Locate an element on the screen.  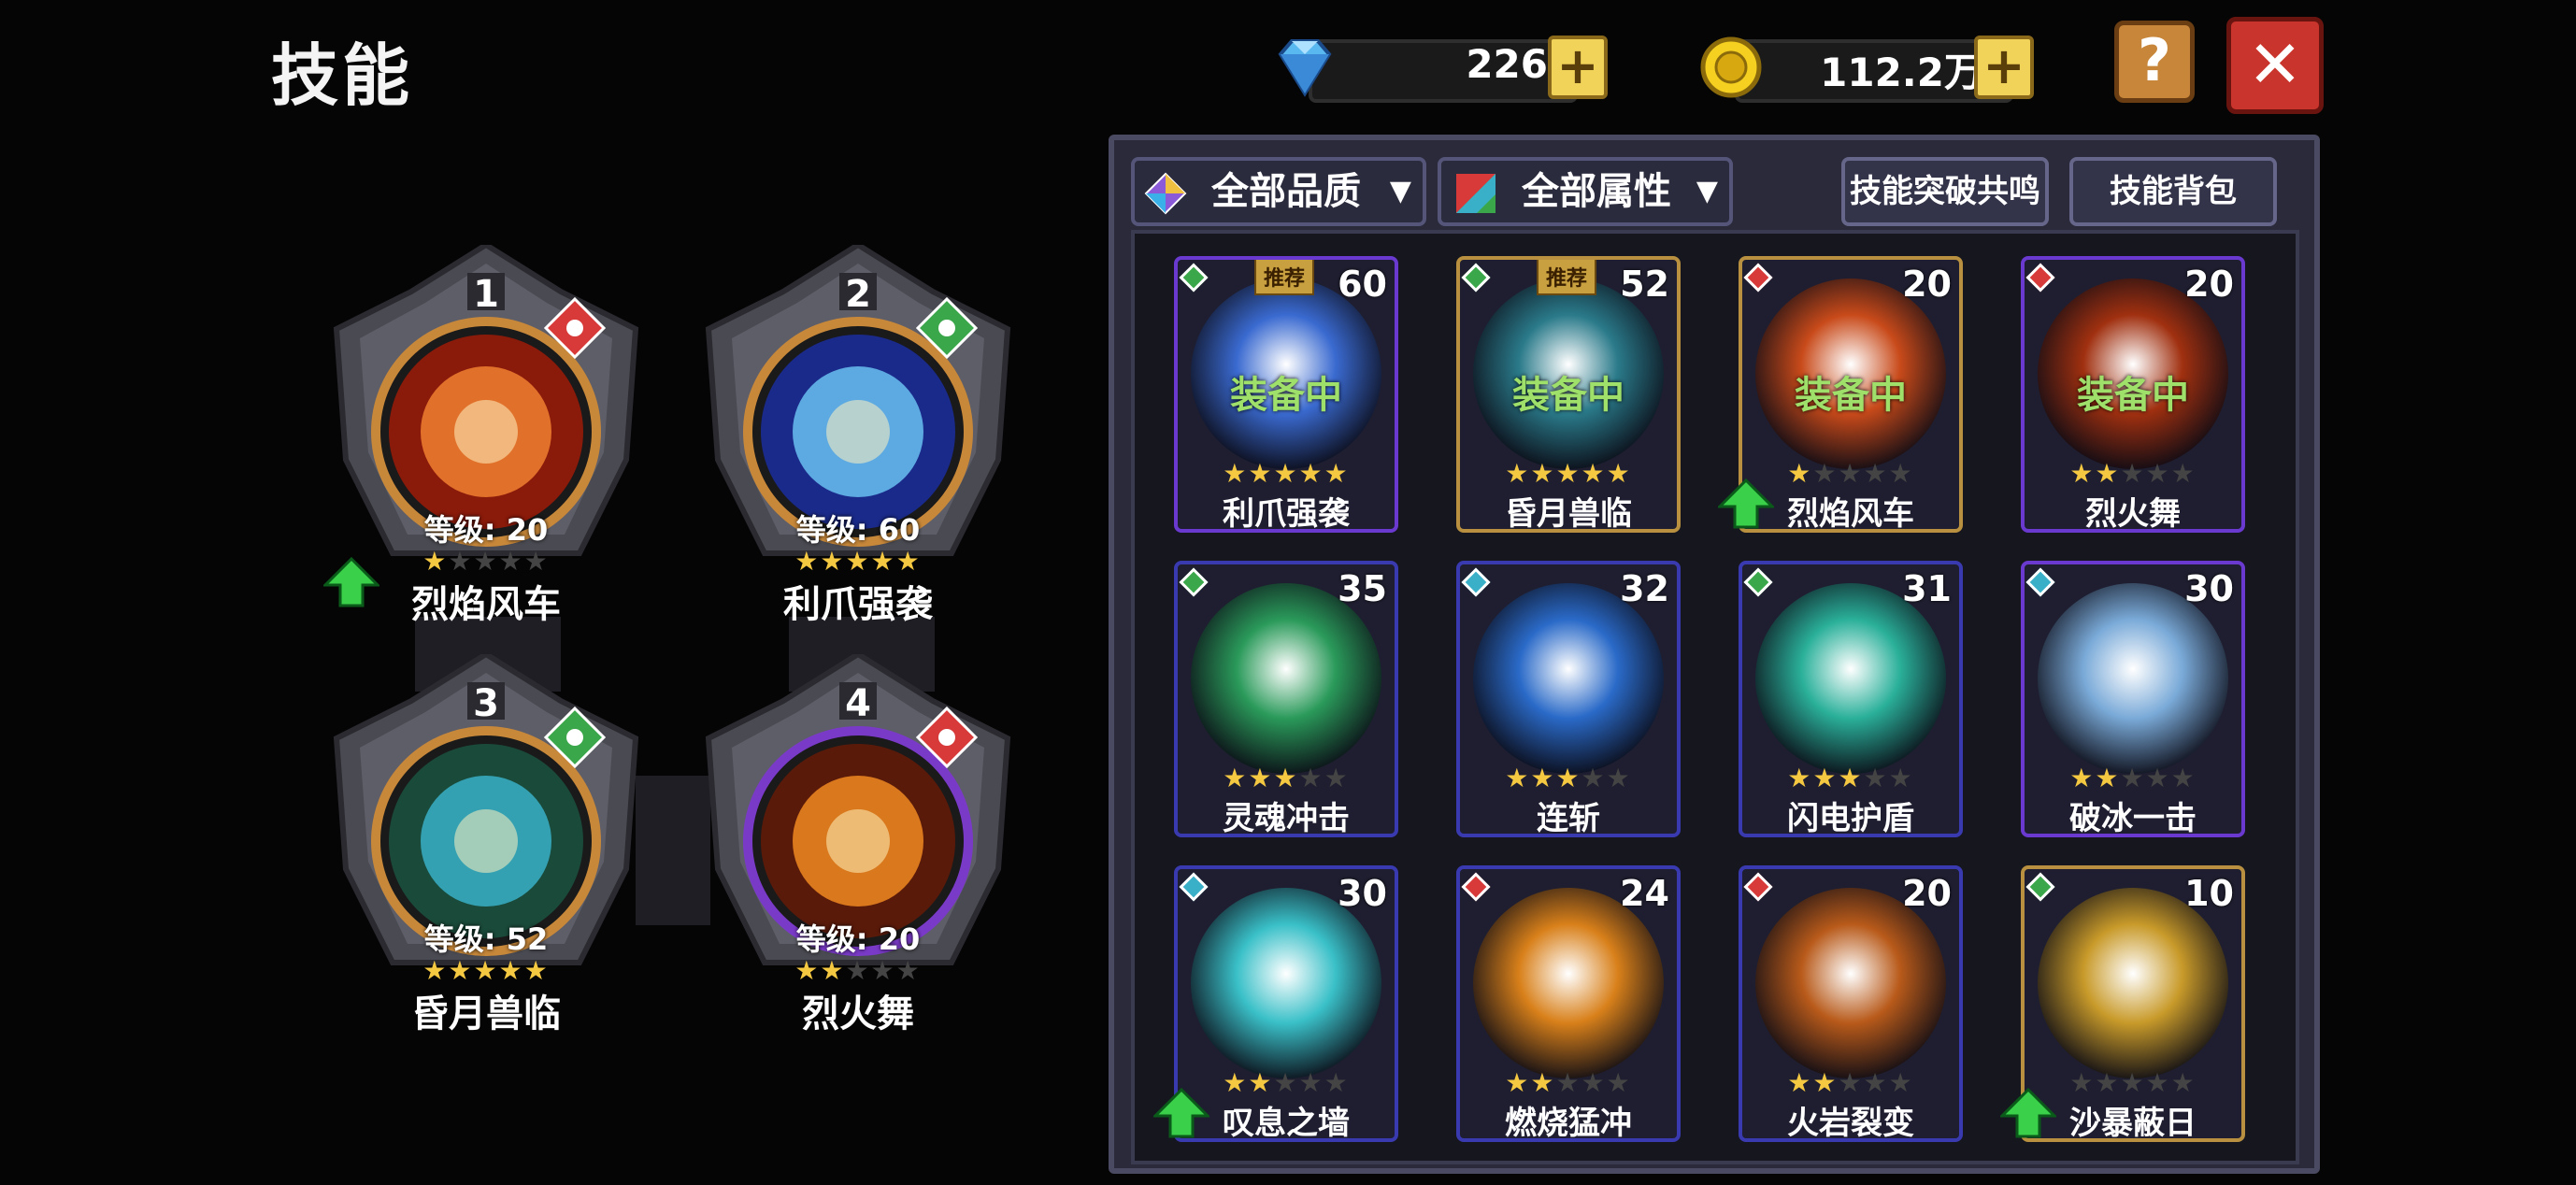
quality-filter-dropdown: 全部品质 ▼ is located at coordinates (1278, 191).